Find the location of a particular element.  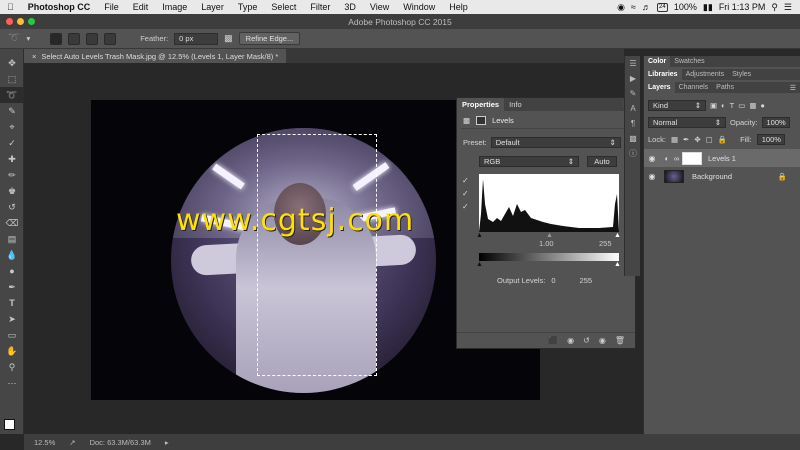

history-panel-icon: ☰ is located at coordinates (633, 63).